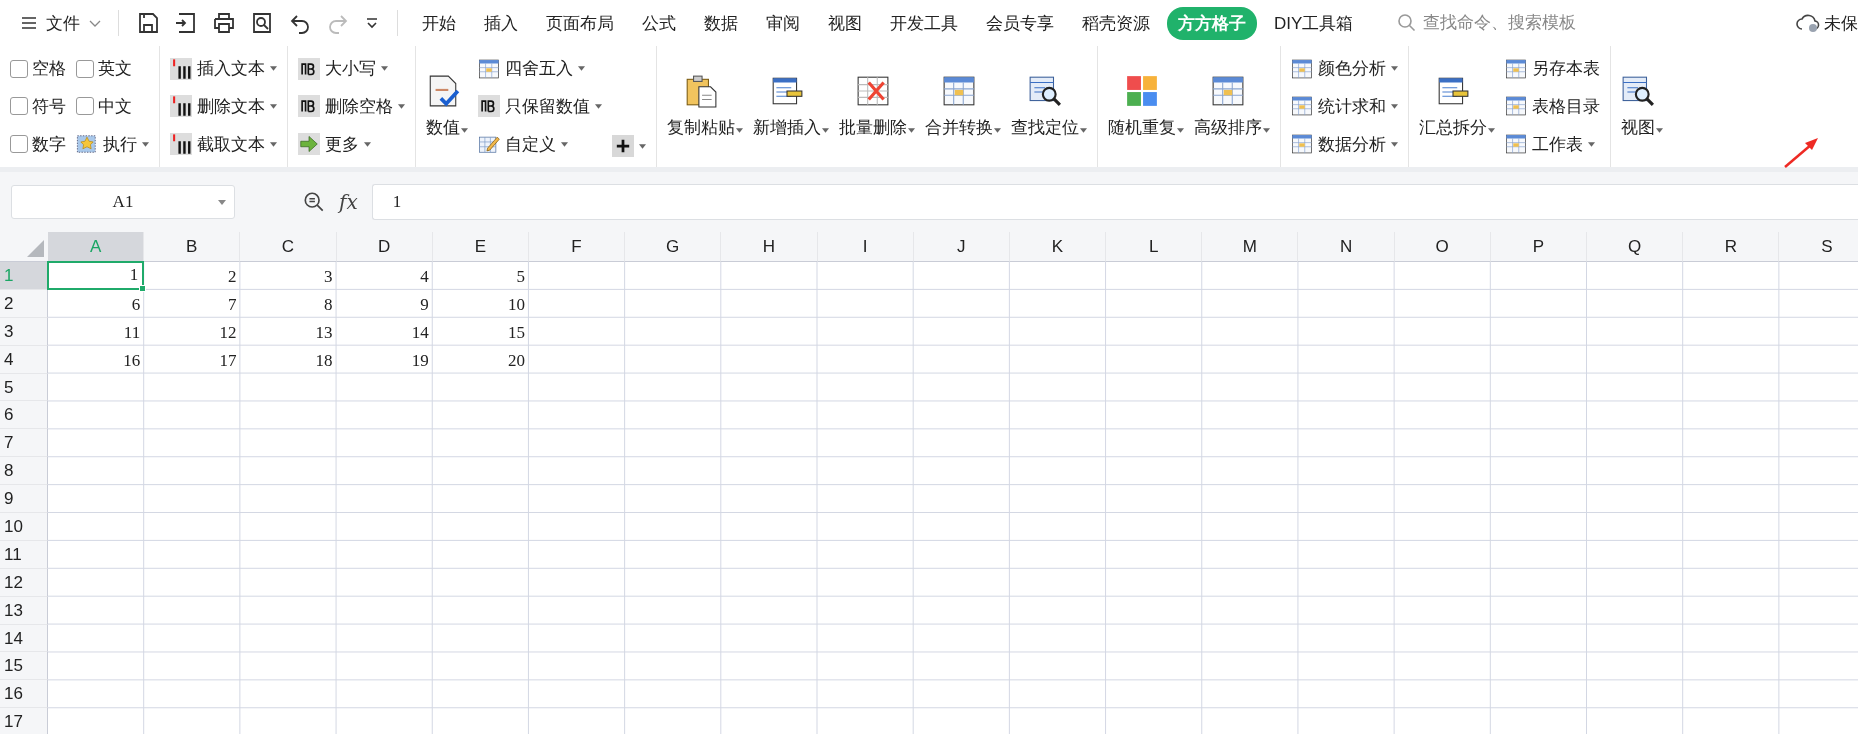 This screenshot has width=1858, height=734. What do you see at coordinates (24, 359) in the screenshot?
I see `row-header: 4` at bounding box center [24, 359].